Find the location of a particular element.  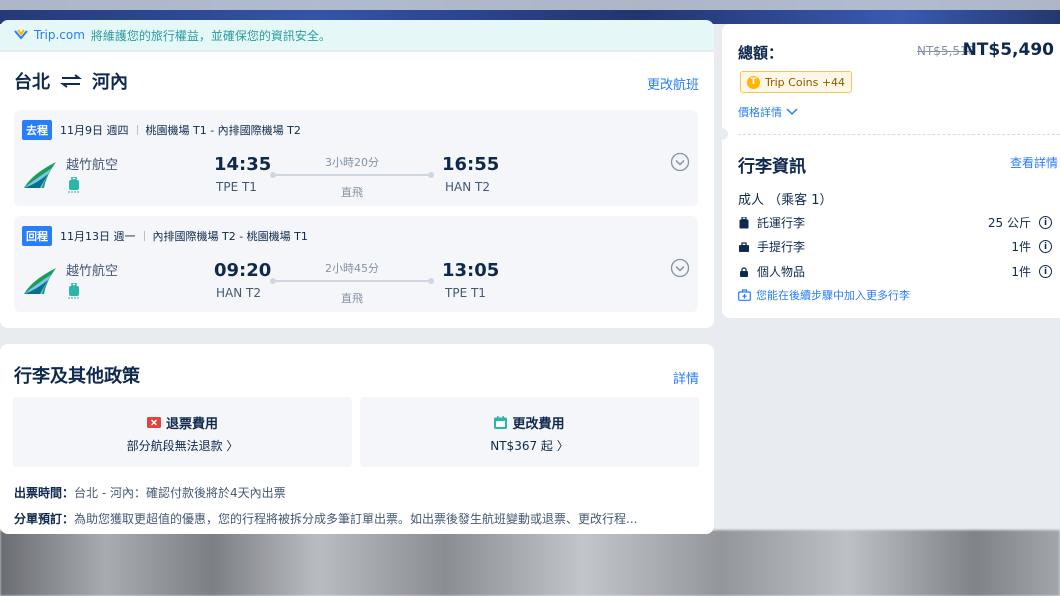

baggage-row-personal: 個人物品 1件 i is located at coordinates (895, 271).